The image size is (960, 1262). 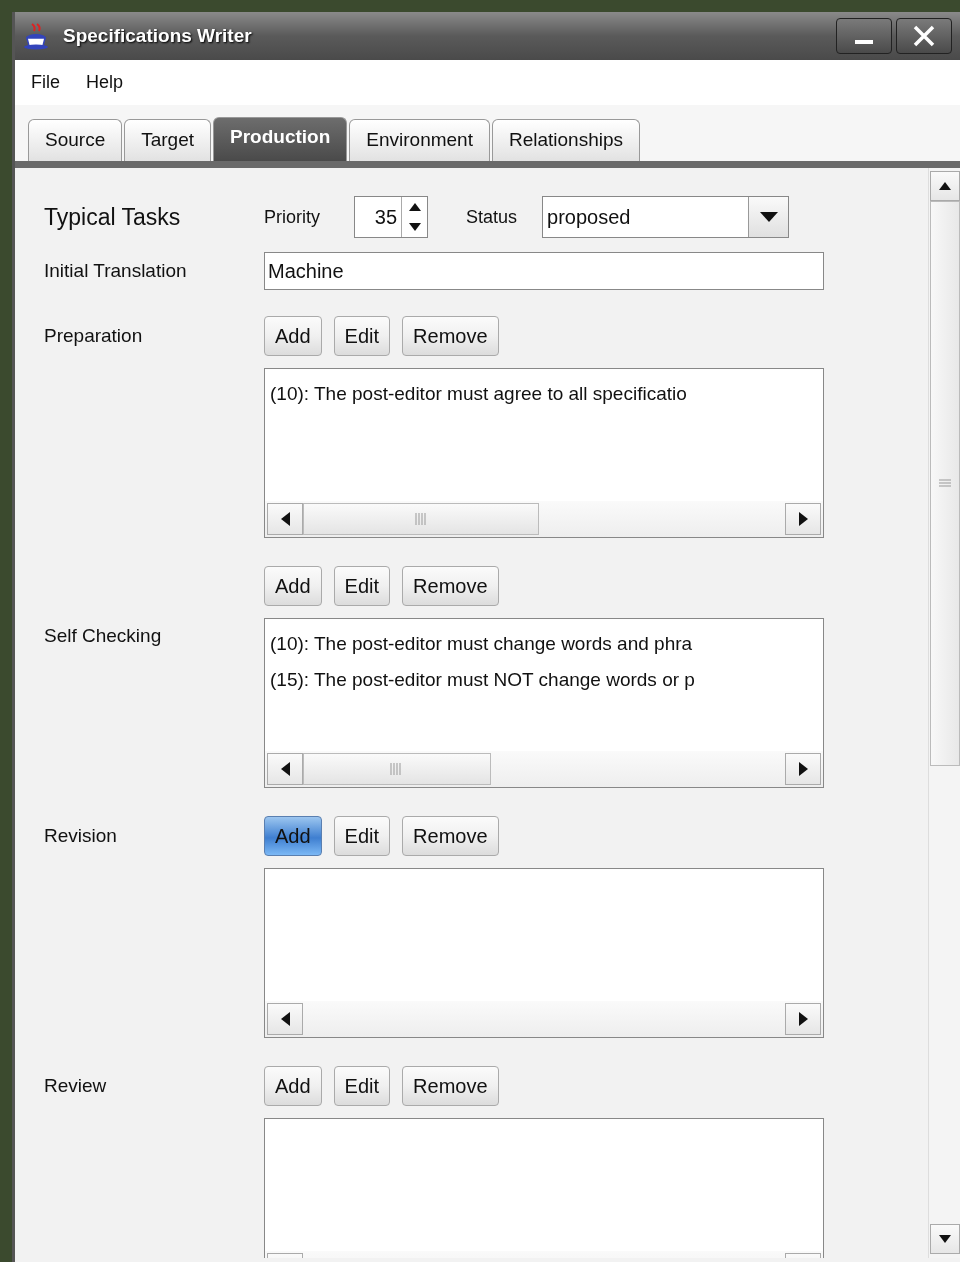 What do you see at coordinates (113, 217) in the screenshot?
I see `section-title: Typical Tasks` at bounding box center [113, 217].